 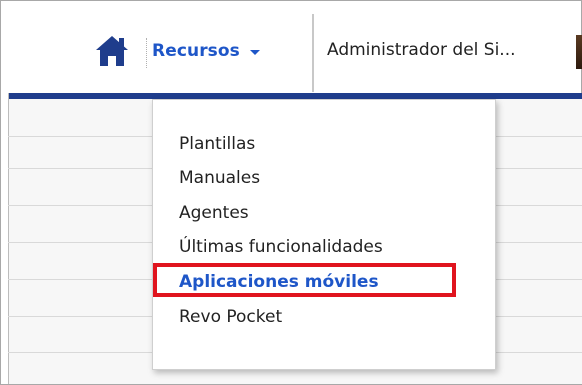 I want to click on resources-menu-button: Recursos, so click(x=206, y=51).